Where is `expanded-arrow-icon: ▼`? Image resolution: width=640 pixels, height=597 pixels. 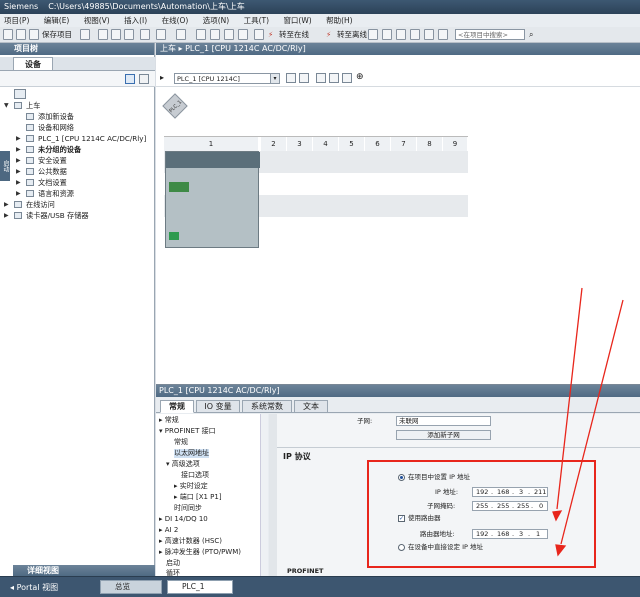
expanded-arrow-icon: ▼ is located at coordinates (7, 105).